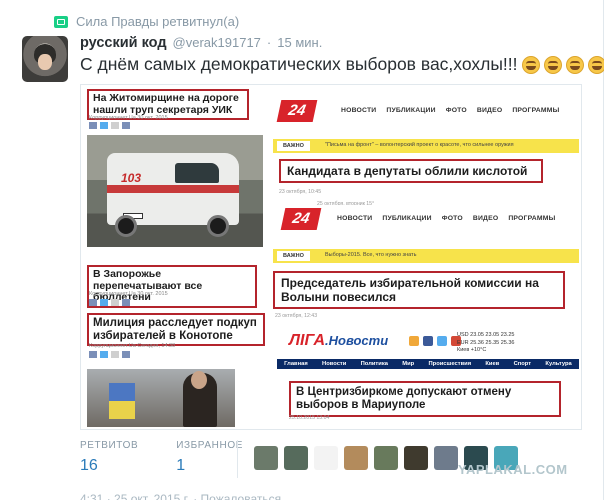 This screenshot has height=500, width=604. Describe the element at coordinates (109, 445) in the screenshot. I see `retweets-label: РЕТВИТОВ` at that location.